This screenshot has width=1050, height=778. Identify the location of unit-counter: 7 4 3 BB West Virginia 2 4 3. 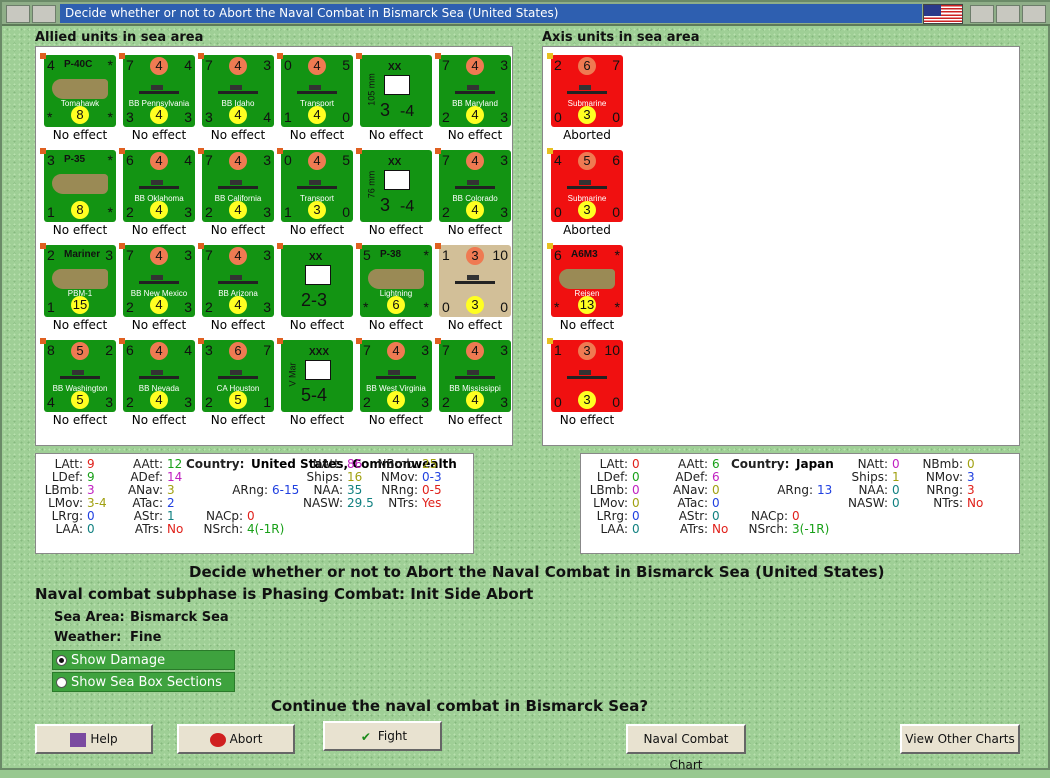
(394, 375).